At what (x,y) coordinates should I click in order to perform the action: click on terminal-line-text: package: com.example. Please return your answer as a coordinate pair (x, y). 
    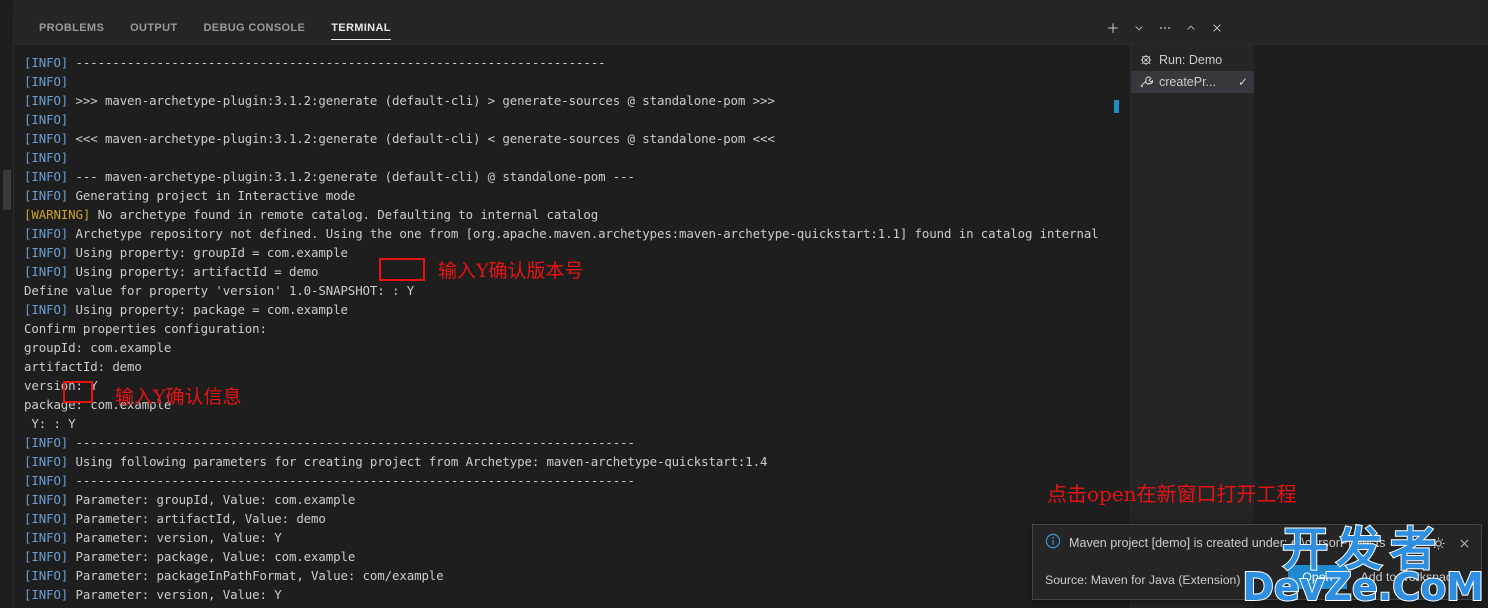
    Looking at the image, I should click on (98, 404).